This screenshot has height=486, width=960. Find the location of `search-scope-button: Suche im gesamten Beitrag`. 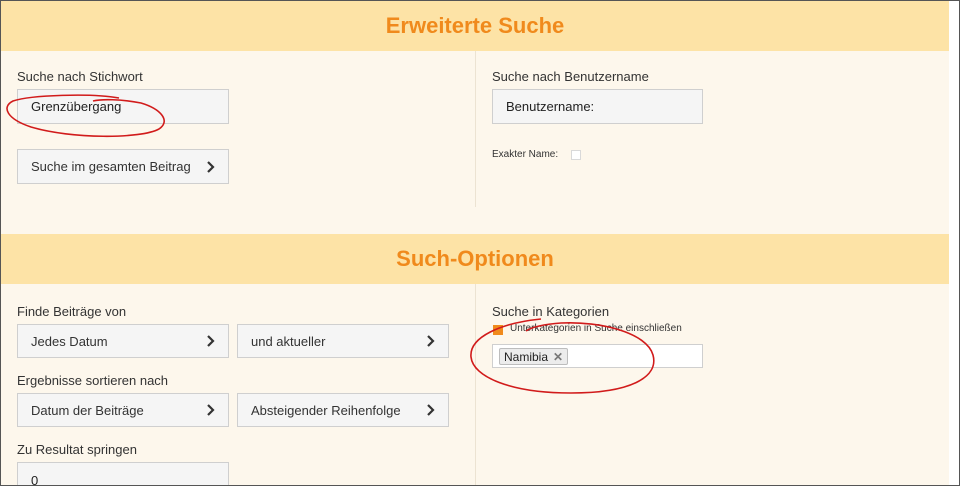

search-scope-button: Suche im gesamten Beitrag is located at coordinates (123, 166).